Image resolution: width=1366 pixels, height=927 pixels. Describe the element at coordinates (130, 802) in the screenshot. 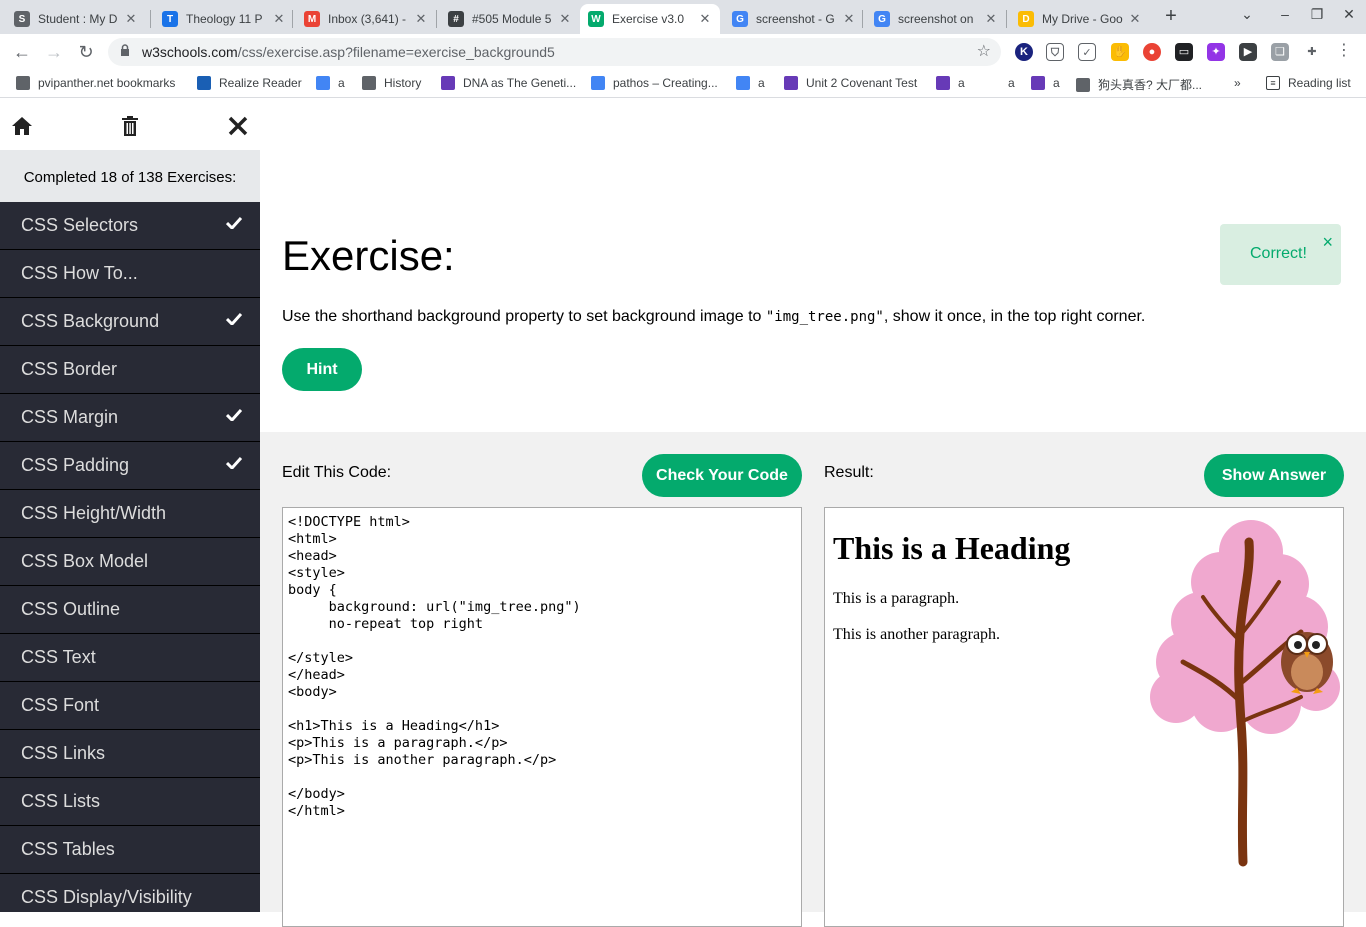

I see `sidebar-item-css-lists: CSS Lists` at that location.